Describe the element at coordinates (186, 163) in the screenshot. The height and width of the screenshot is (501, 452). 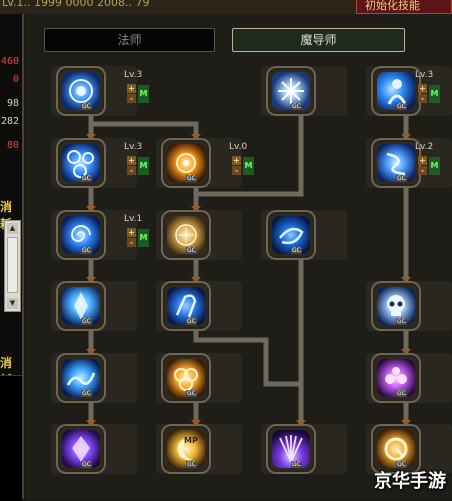
I see `skill-orb-sun: GC` at that location.